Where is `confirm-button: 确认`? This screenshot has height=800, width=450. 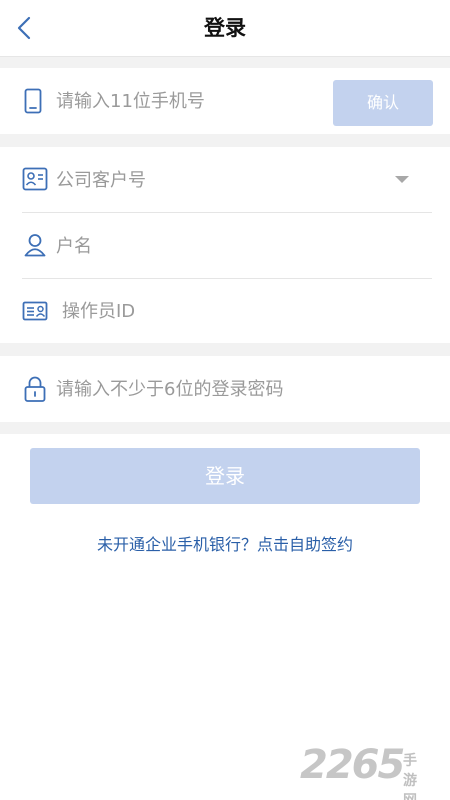 confirm-button: 确认 is located at coordinates (383, 103).